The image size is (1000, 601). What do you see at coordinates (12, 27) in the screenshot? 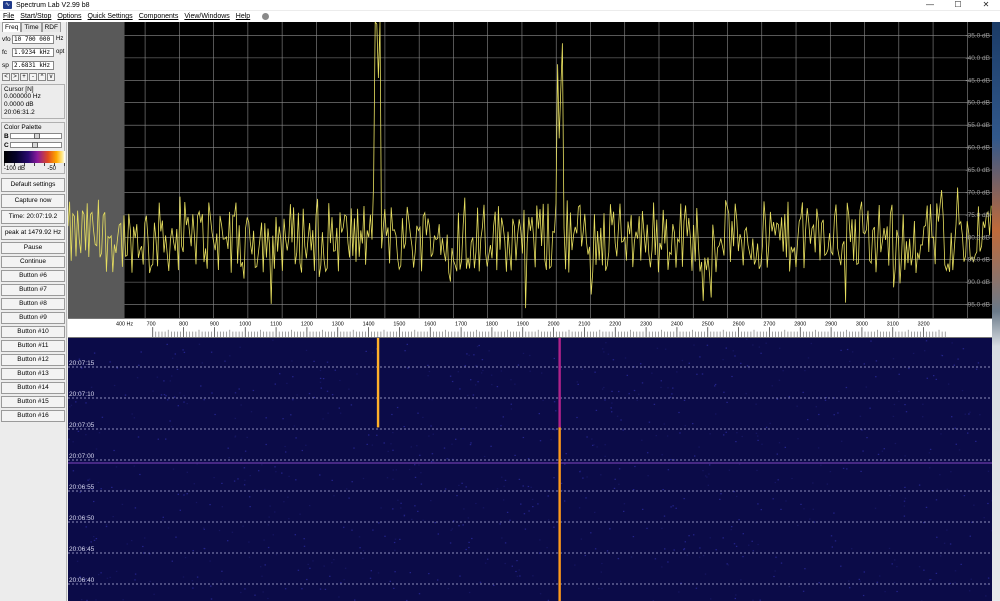
I see `tab-freq: Freq` at bounding box center [12, 27].